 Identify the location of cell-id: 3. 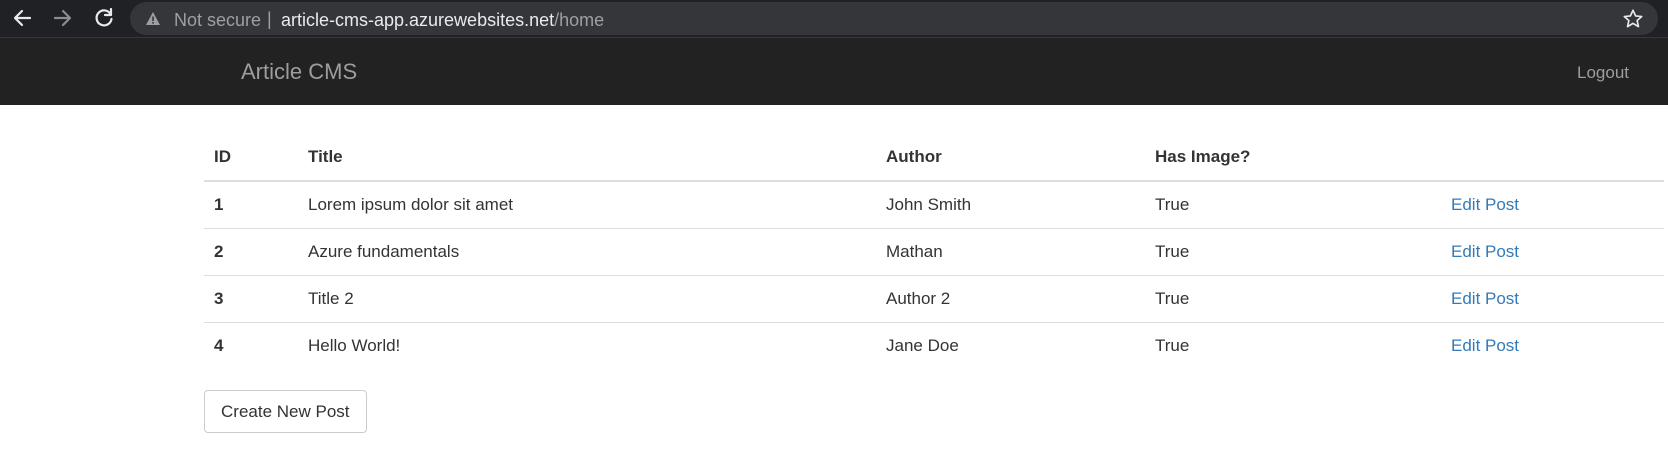
(251, 299).